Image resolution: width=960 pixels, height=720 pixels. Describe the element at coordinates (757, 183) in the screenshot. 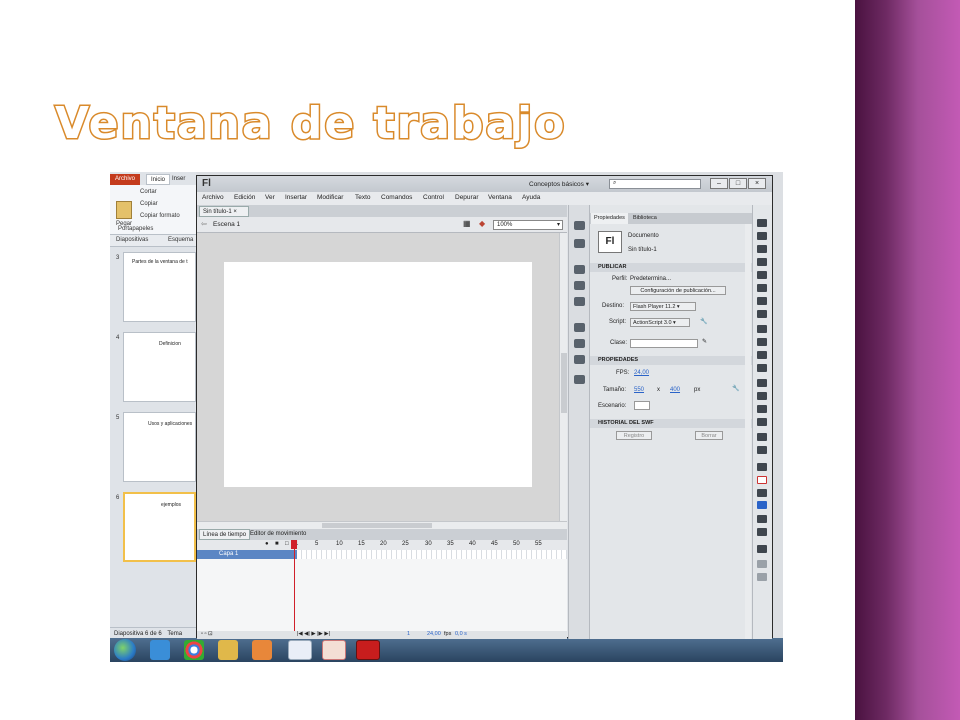

I see `close-button: ×` at that location.